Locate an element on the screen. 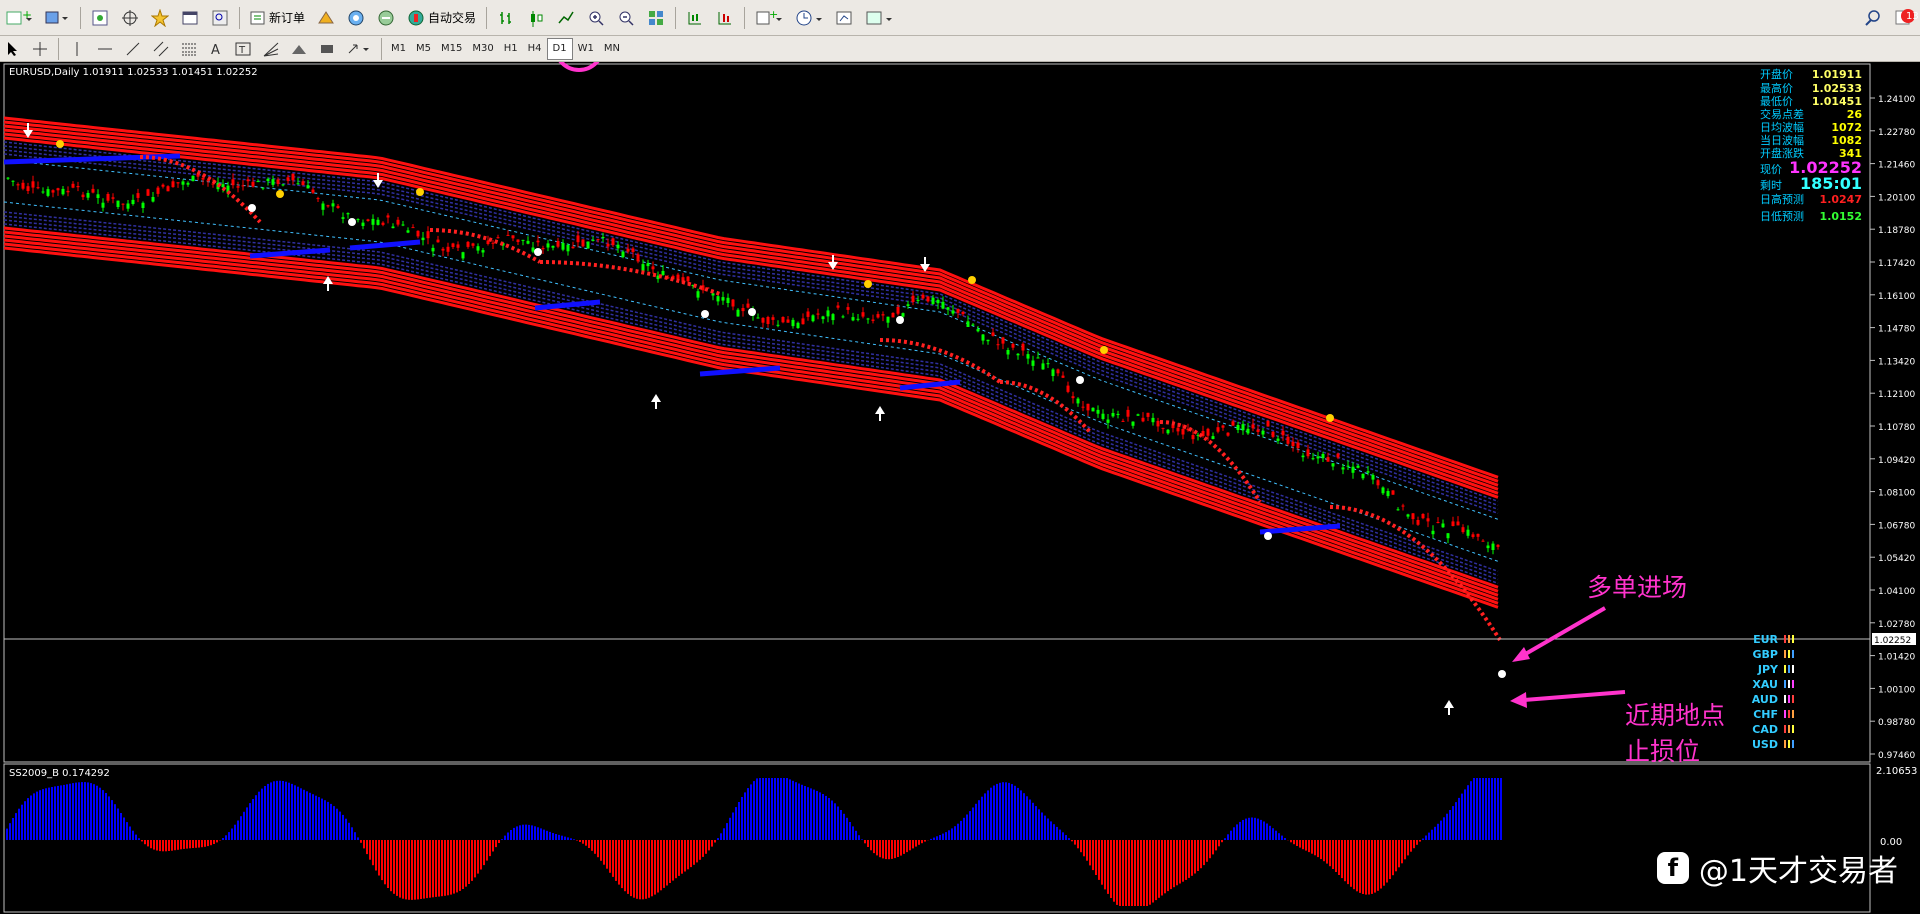 The height and width of the screenshot is (914, 1920). timeframe-h4: H4 is located at coordinates (535, 49).